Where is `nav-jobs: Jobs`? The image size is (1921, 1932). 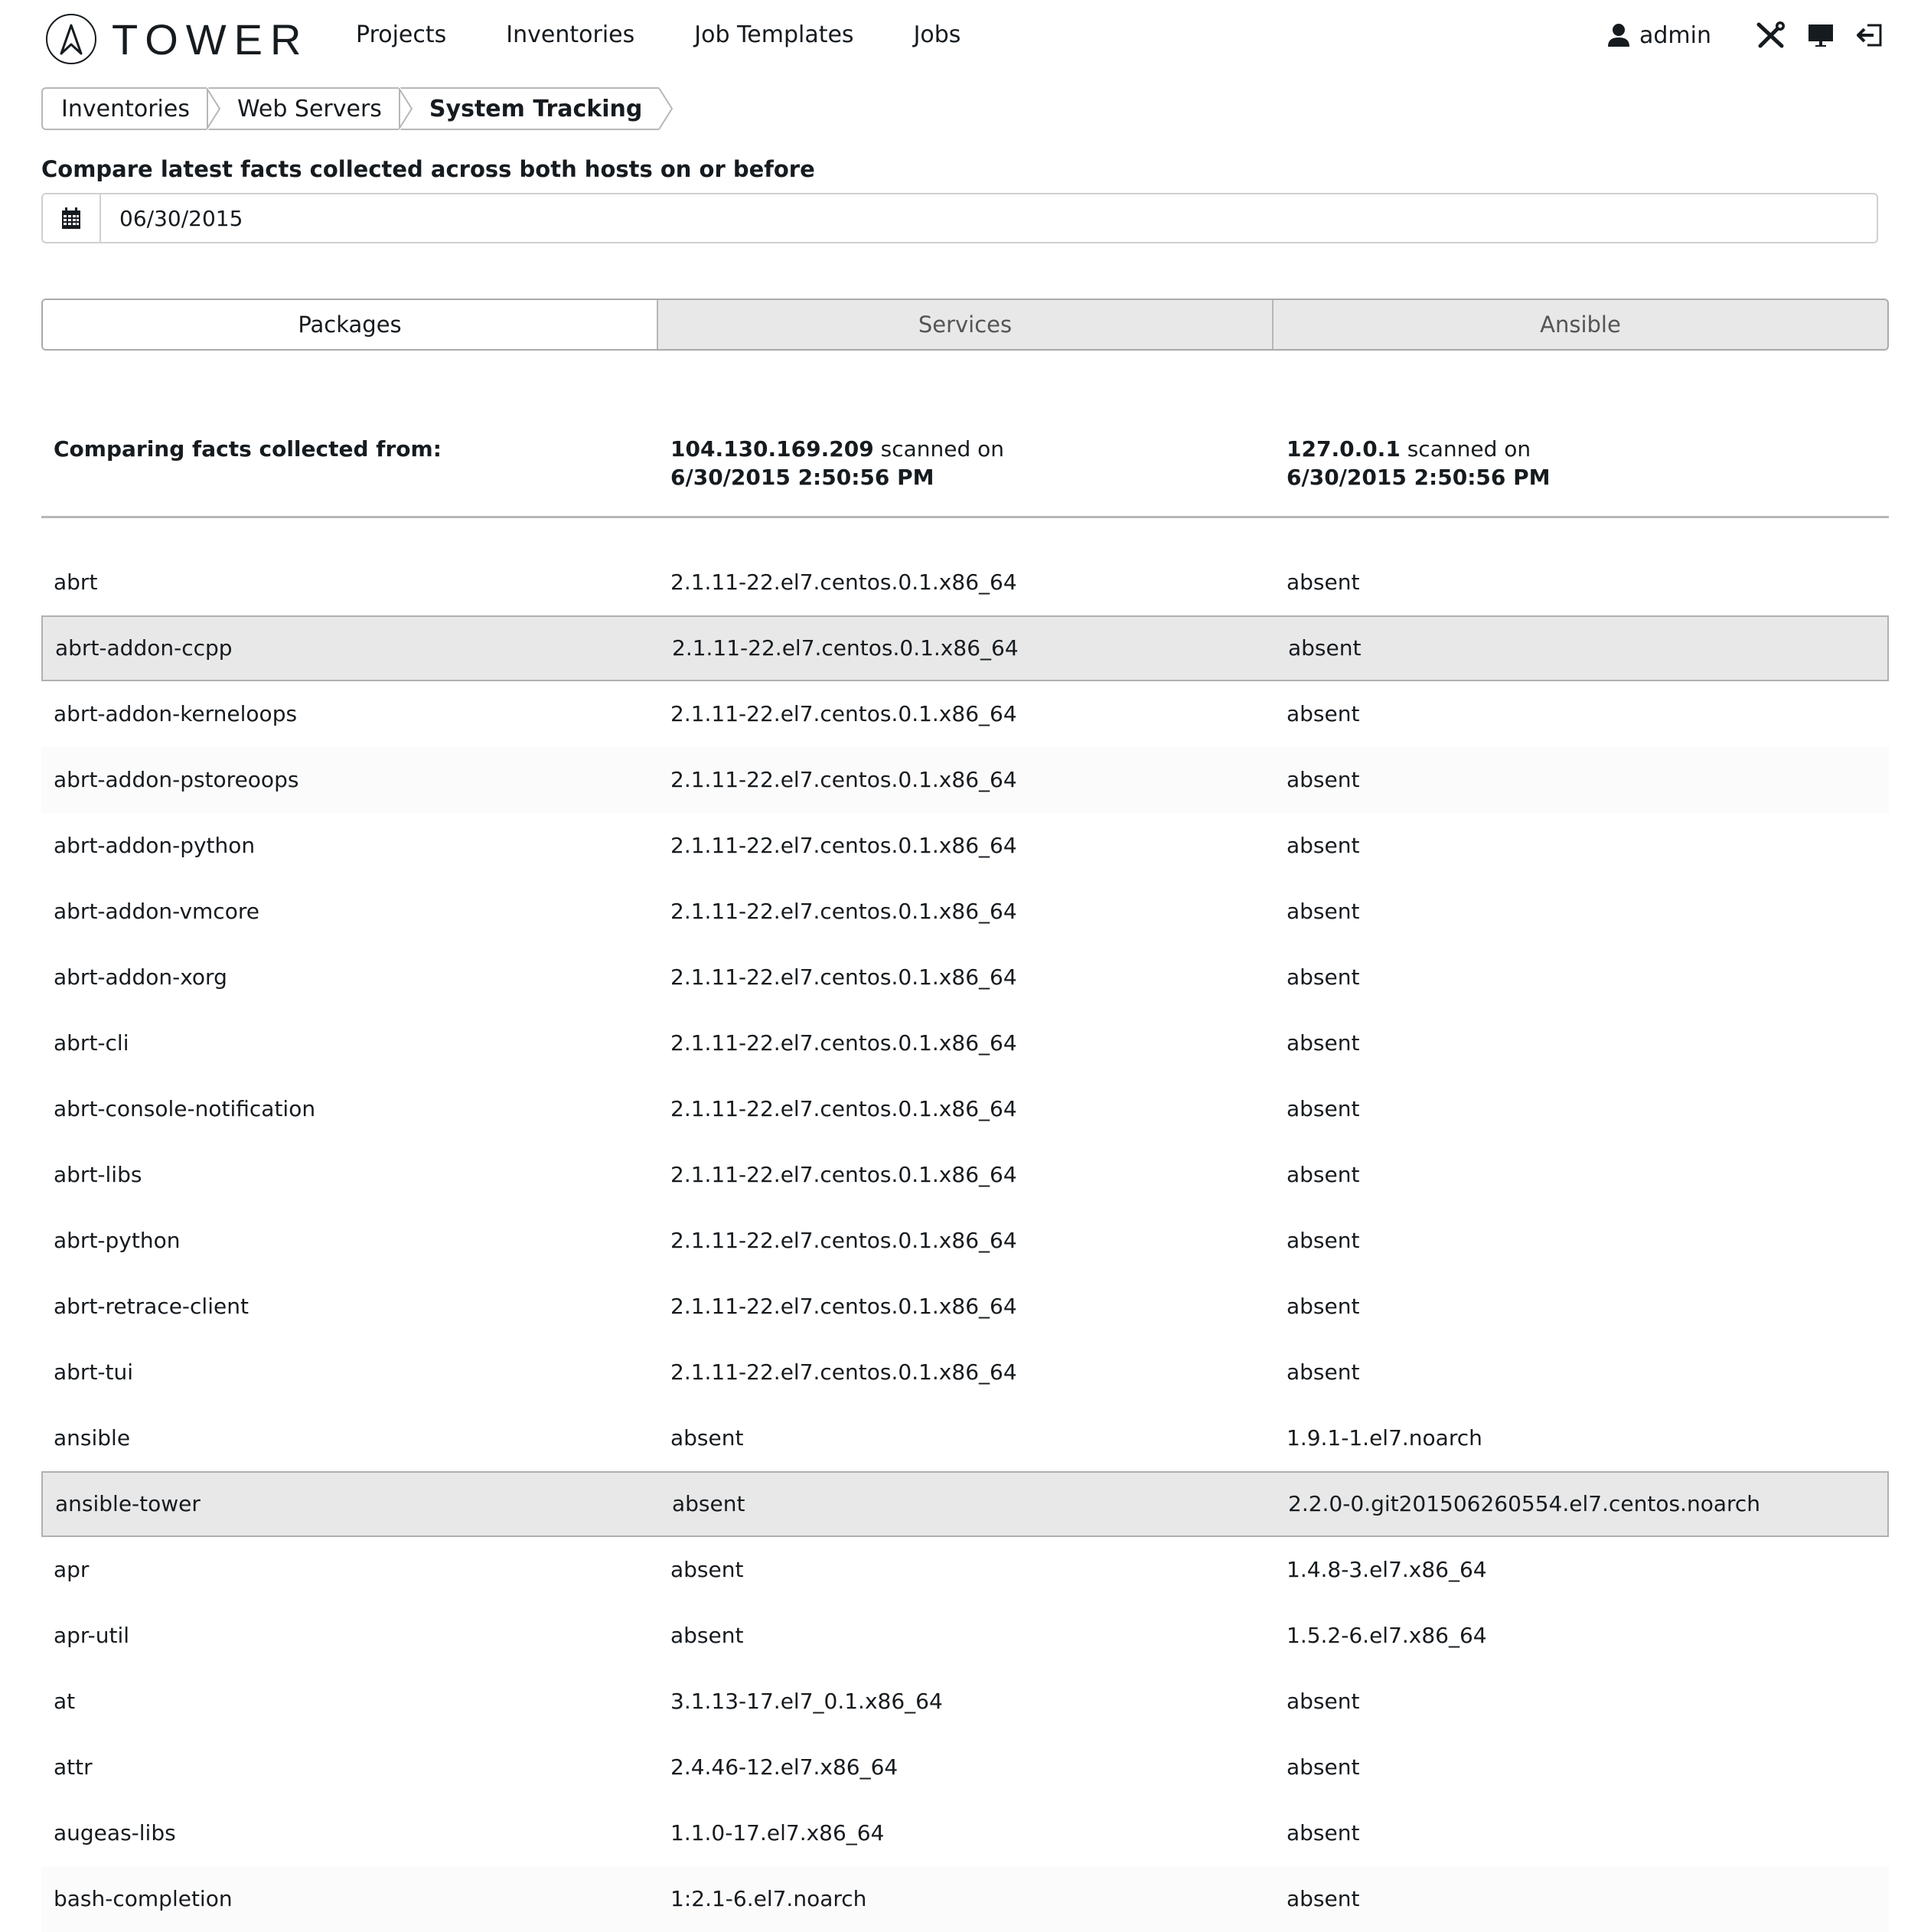 nav-jobs: Jobs is located at coordinates (937, 35).